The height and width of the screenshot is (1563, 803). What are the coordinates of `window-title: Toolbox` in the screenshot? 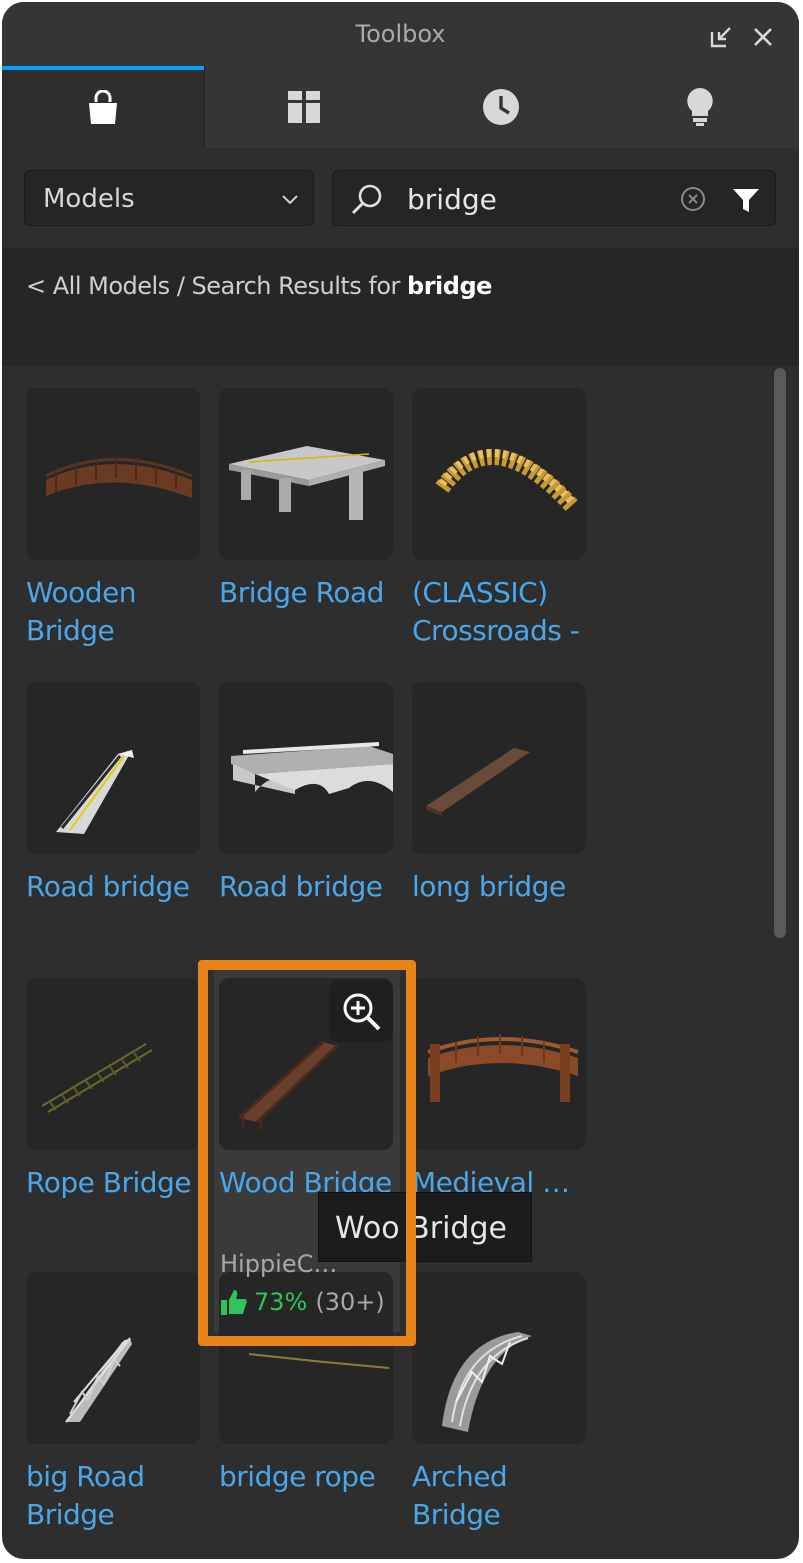 It's located at (400, 34).